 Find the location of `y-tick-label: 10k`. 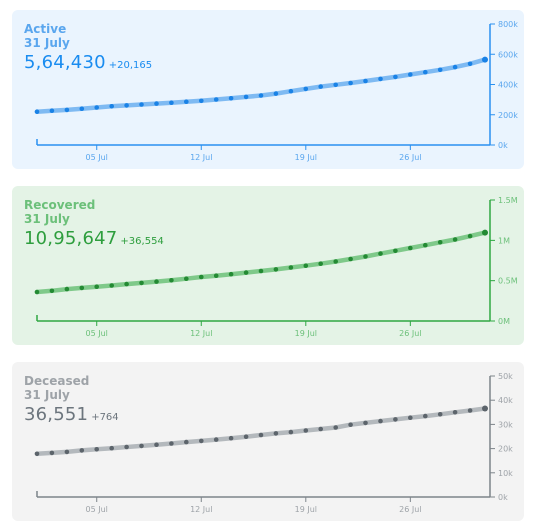

y-tick-label: 10k is located at coordinates (505, 473).